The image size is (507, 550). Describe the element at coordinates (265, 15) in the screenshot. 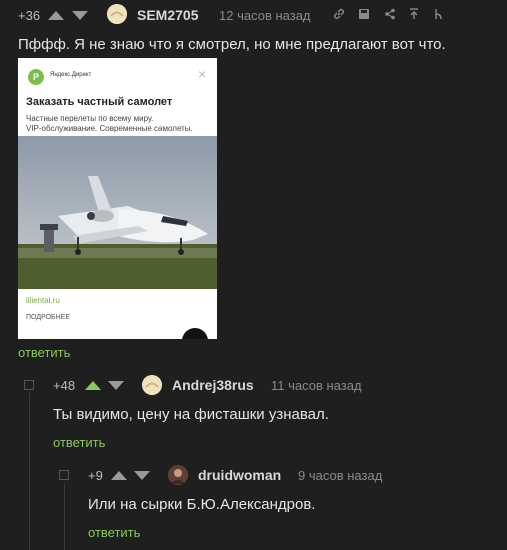

I see `timestamp: 12 часов назад` at that location.